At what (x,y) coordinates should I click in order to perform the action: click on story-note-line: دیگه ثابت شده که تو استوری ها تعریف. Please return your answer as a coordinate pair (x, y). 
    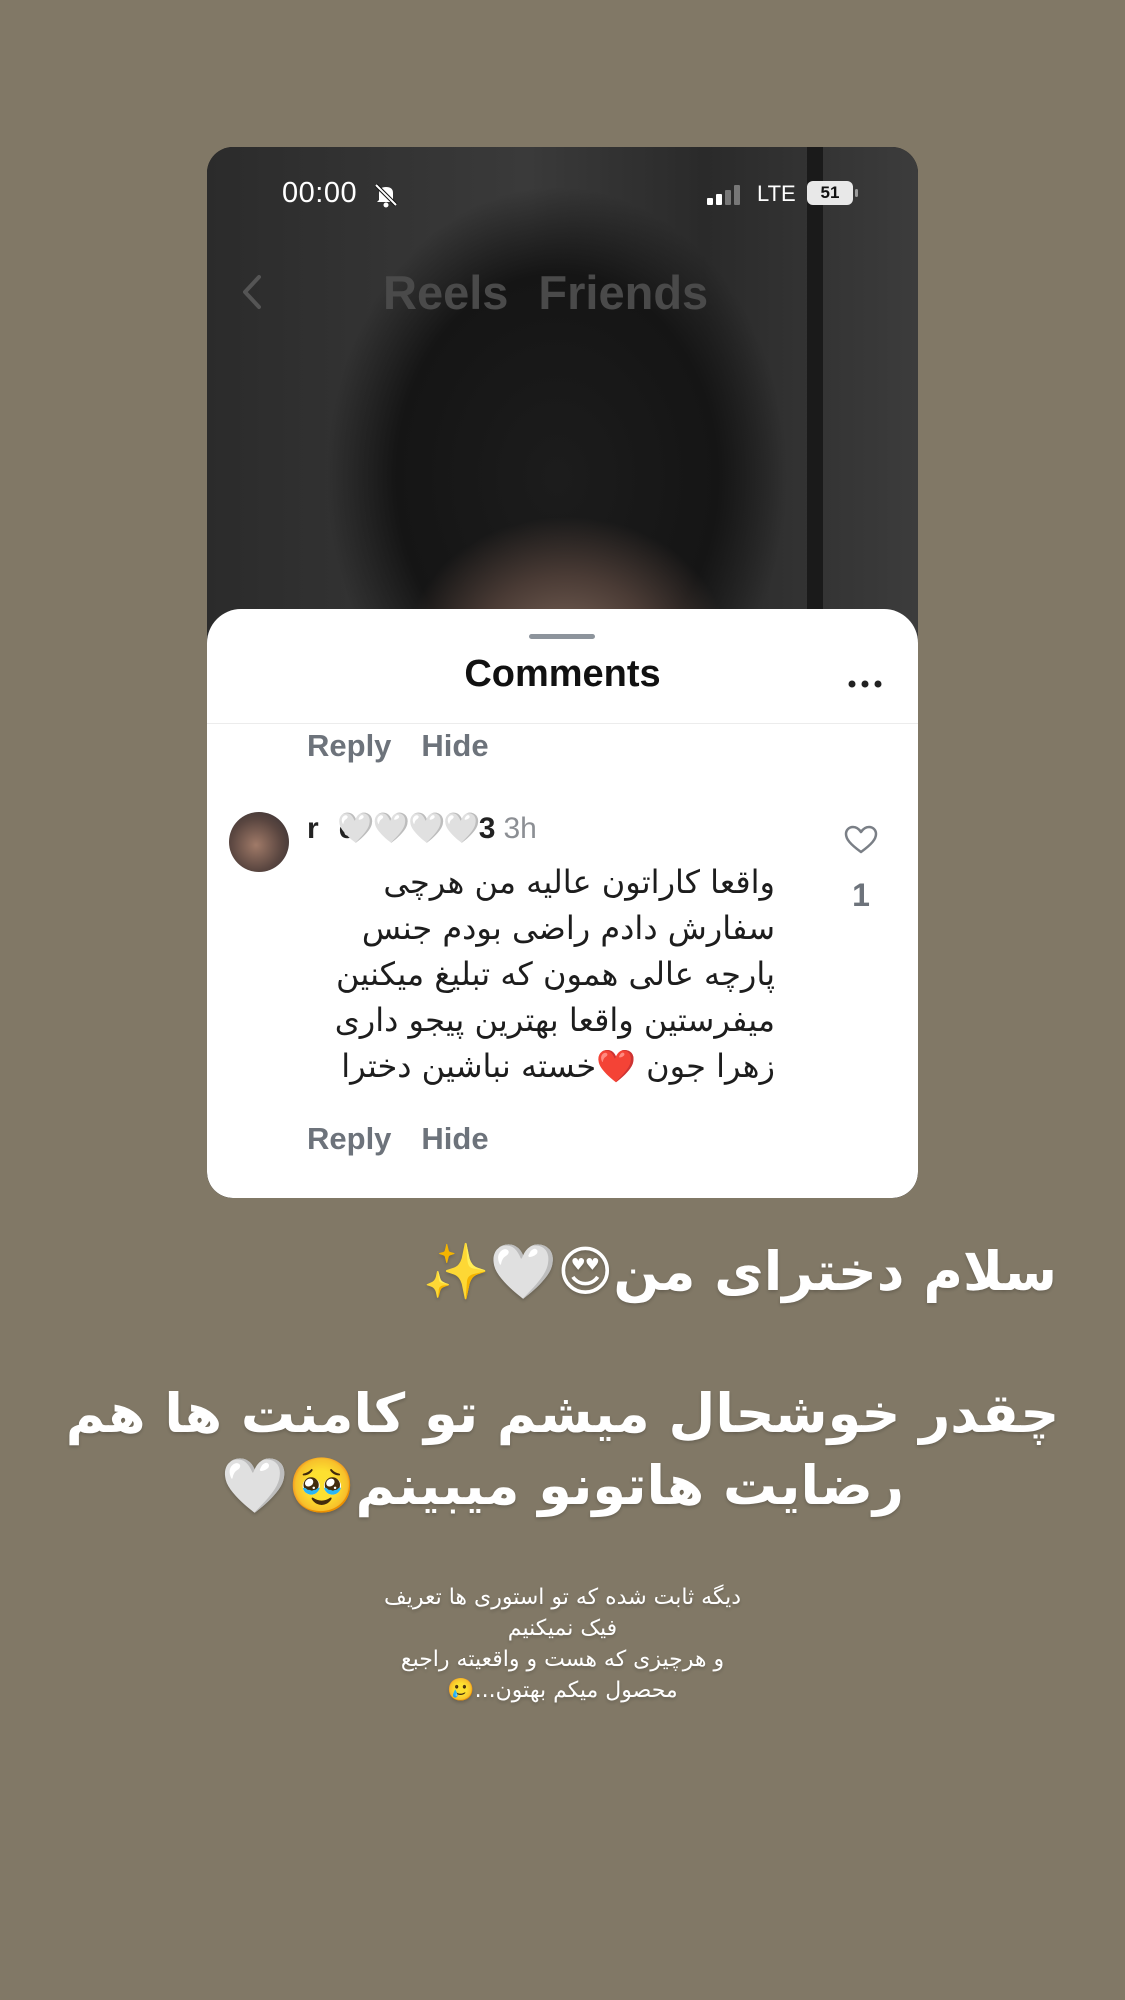
    Looking at the image, I should click on (562, 1597).